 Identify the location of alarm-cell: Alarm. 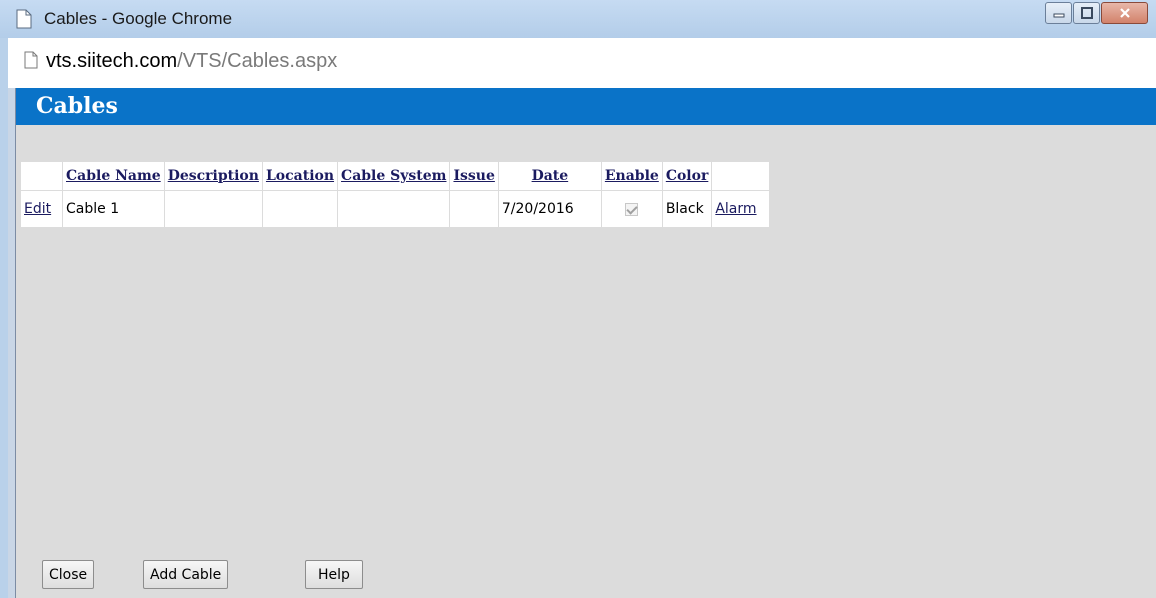
(741, 209).